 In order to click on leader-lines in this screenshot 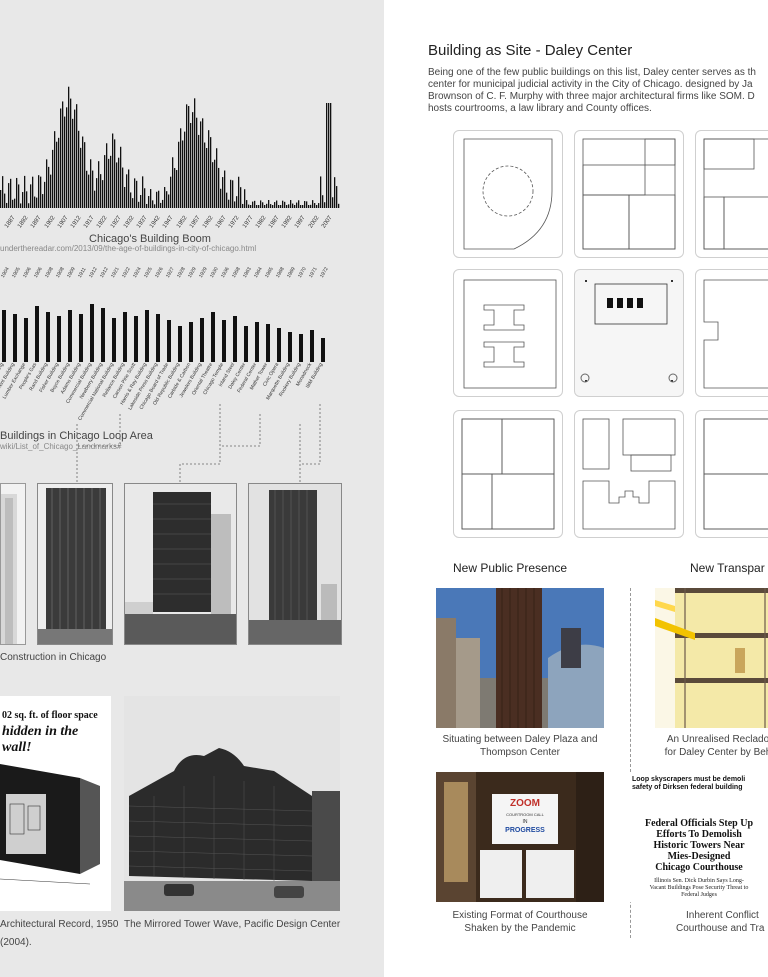, I will do `click(198, 445)`.